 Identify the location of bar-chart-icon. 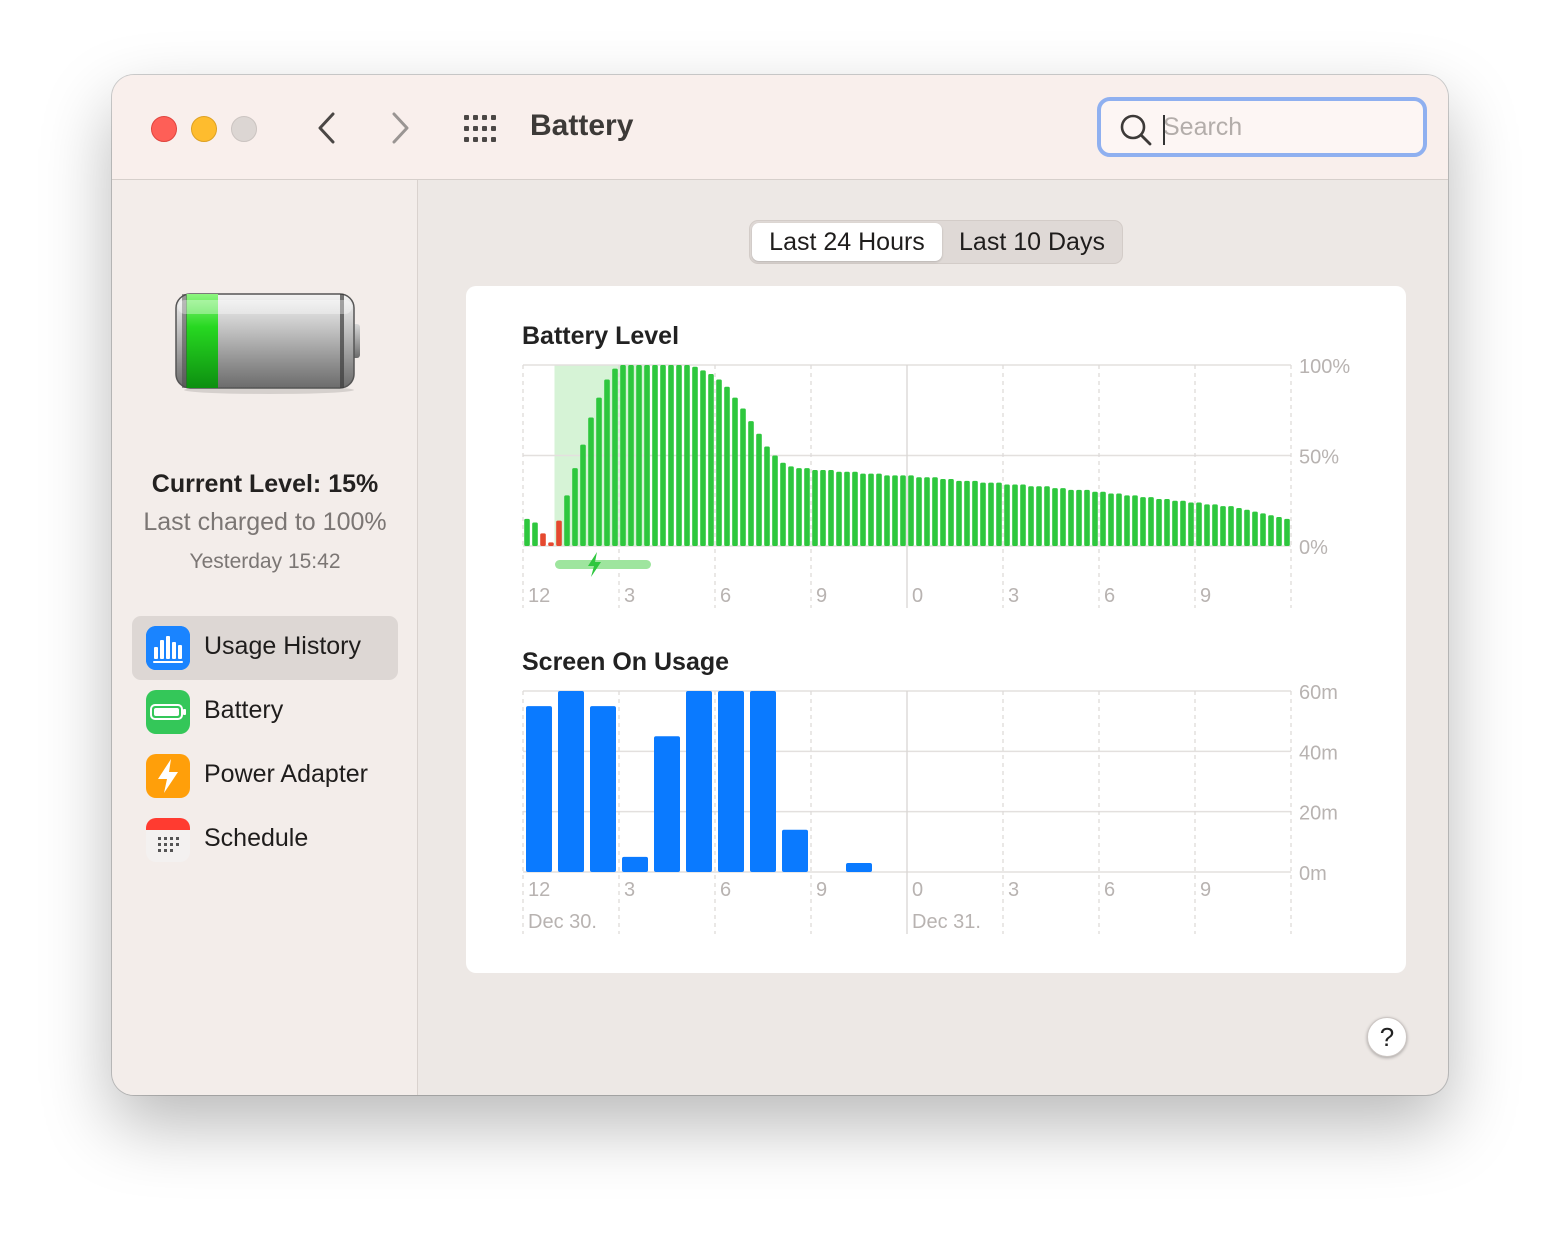
(168, 648).